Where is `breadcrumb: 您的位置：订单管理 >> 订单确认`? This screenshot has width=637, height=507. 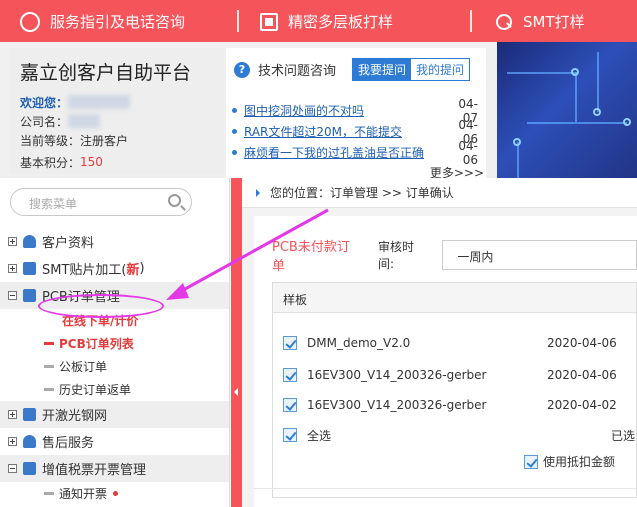
breadcrumb: 您的位置：订单管理 >> 订单确认 is located at coordinates (439, 193).